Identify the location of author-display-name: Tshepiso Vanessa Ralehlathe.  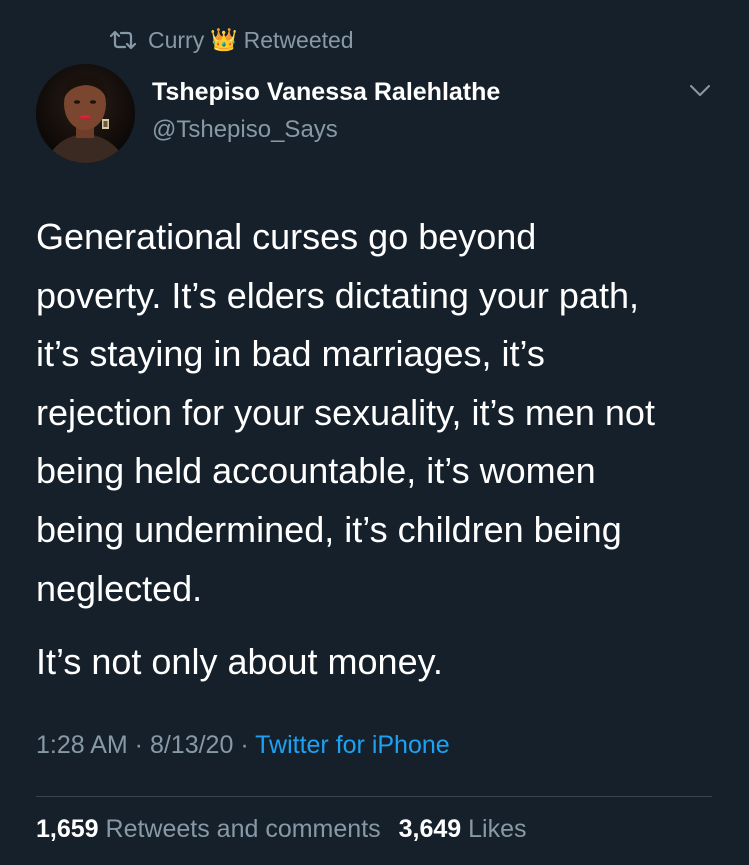
(326, 92).